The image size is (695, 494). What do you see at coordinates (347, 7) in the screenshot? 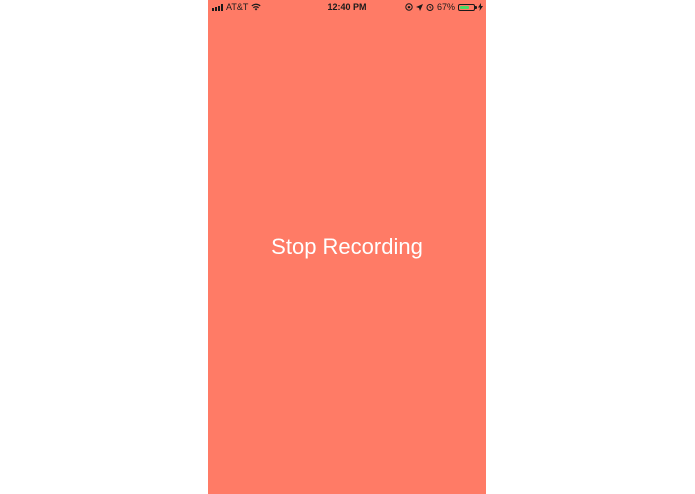
I see `status-bar: AT&T 12:40 PM 67%` at bounding box center [347, 7].